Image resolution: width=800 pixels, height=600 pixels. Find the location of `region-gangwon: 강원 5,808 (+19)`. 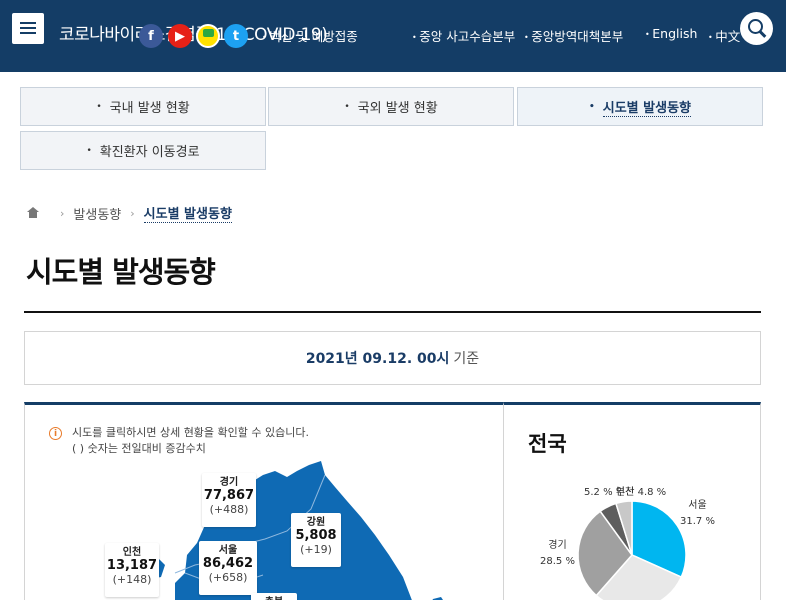

region-gangwon: 강원 5,808 (+19) is located at coordinates (316, 540).